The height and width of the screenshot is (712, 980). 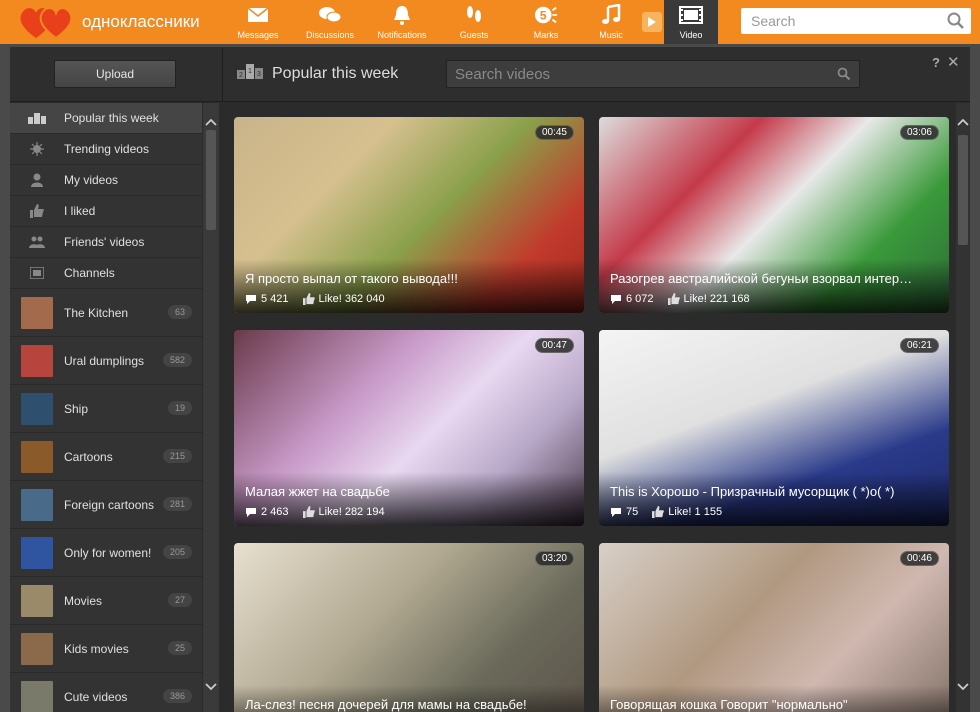 I want to click on svg-text: 1, so click(x=250, y=71).